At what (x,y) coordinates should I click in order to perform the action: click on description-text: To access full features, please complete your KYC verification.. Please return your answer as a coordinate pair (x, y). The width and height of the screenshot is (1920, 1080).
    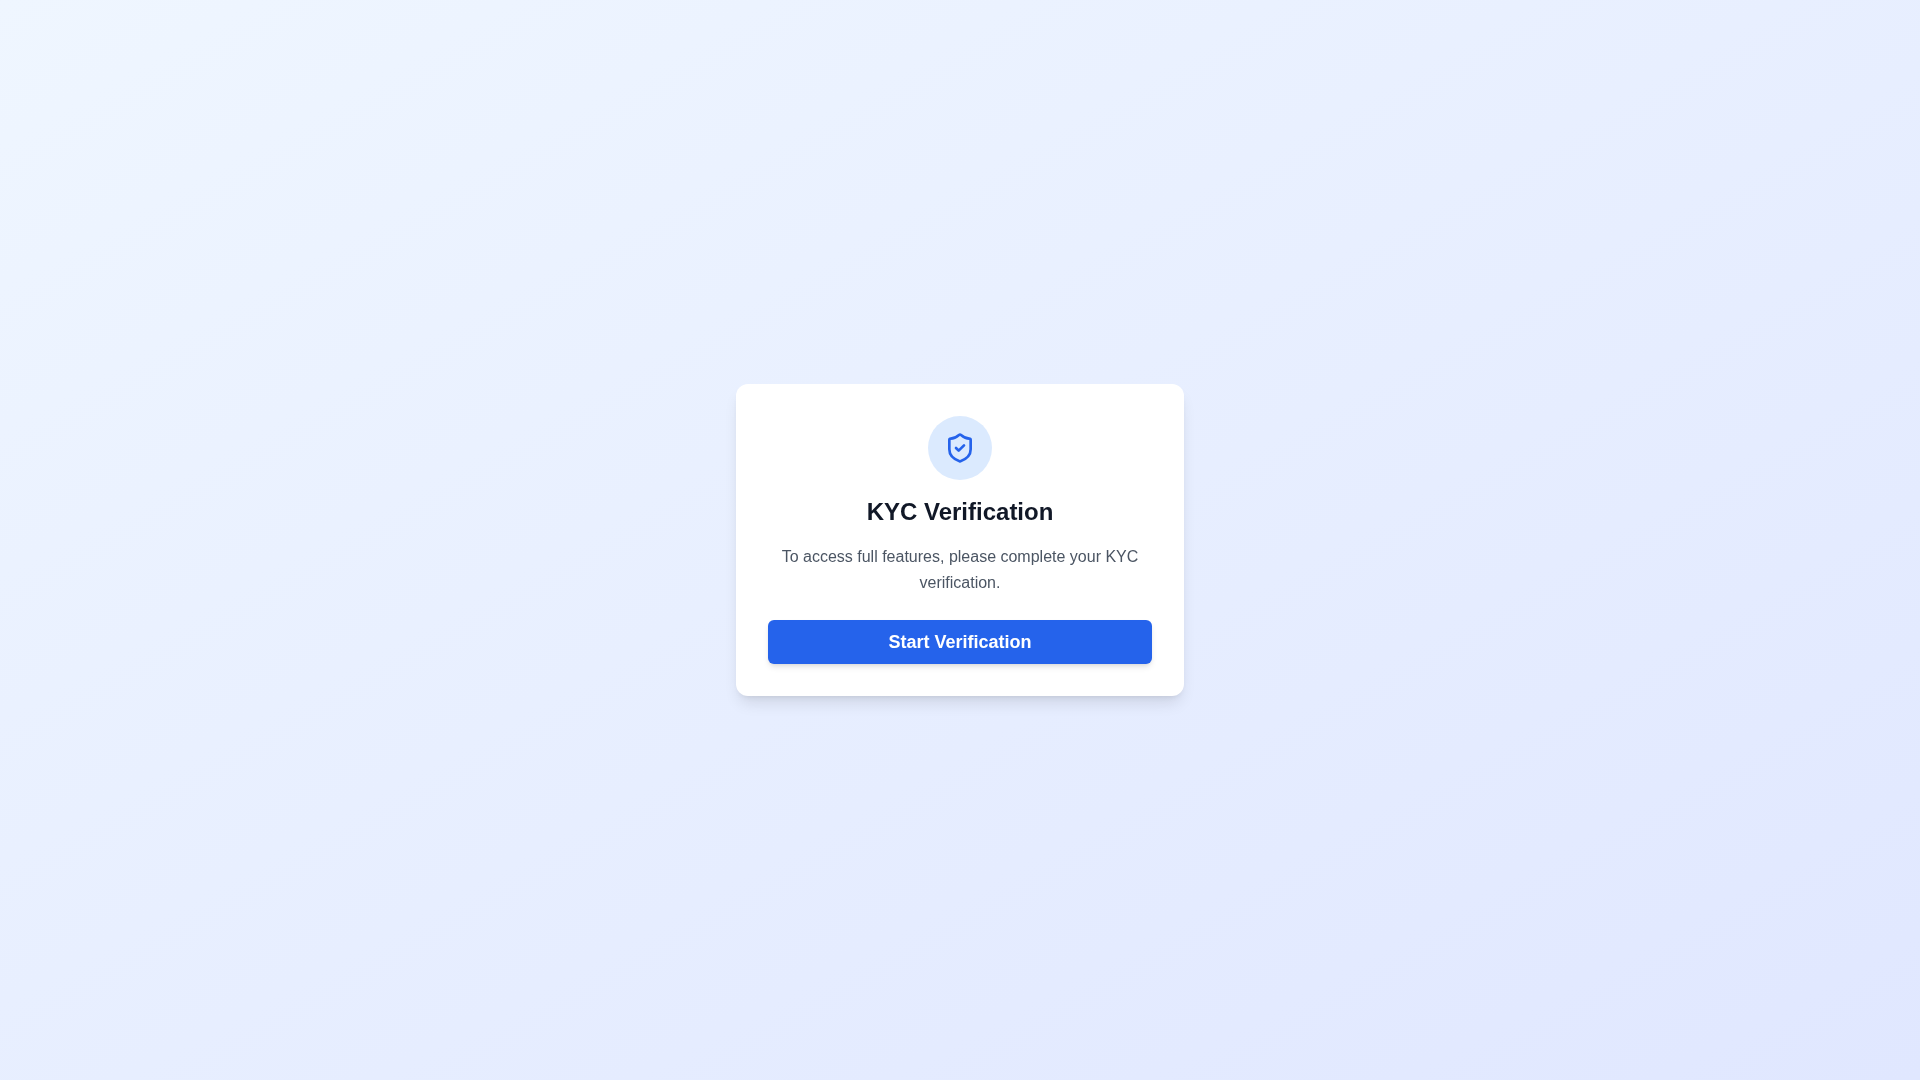
    Looking at the image, I should click on (960, 570).